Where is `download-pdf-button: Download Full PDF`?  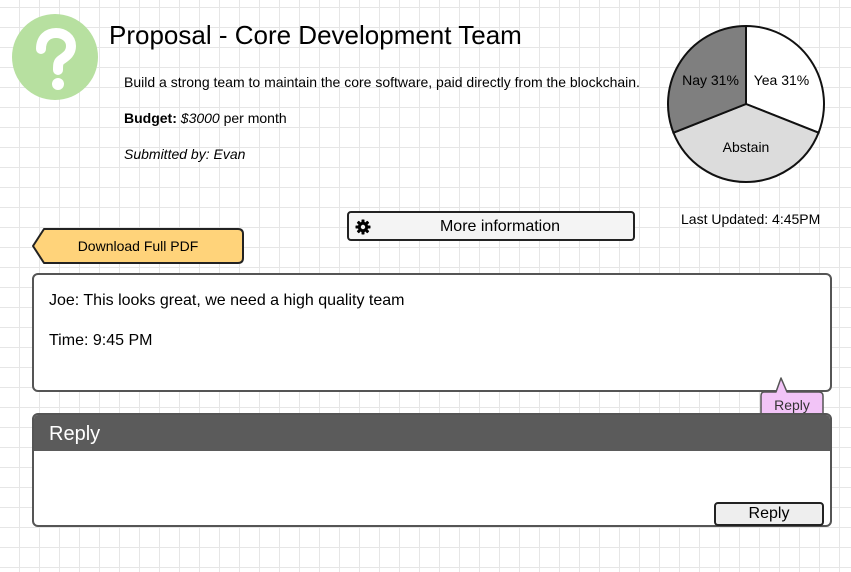
download-pdf-button: Download Full PDF is located at coordinates (138, 246).